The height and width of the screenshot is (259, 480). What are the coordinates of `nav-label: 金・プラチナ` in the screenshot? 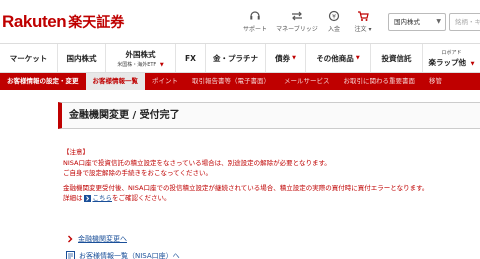 It's located at (235, 58).